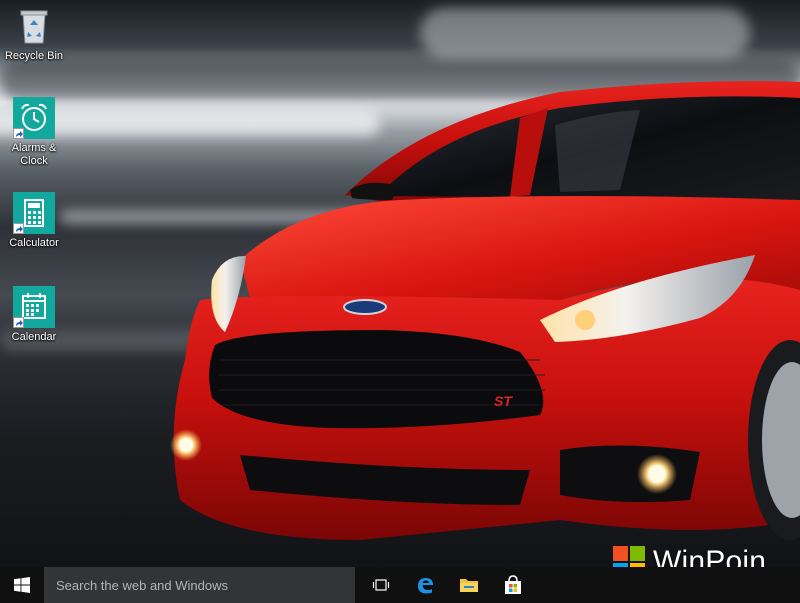 The width and height of the screenshot is (800, 603). What do you see at coordinates (629, 556) in the screenshot?
I see `winpoin-logo-icon` at bounding box center [629, 556].